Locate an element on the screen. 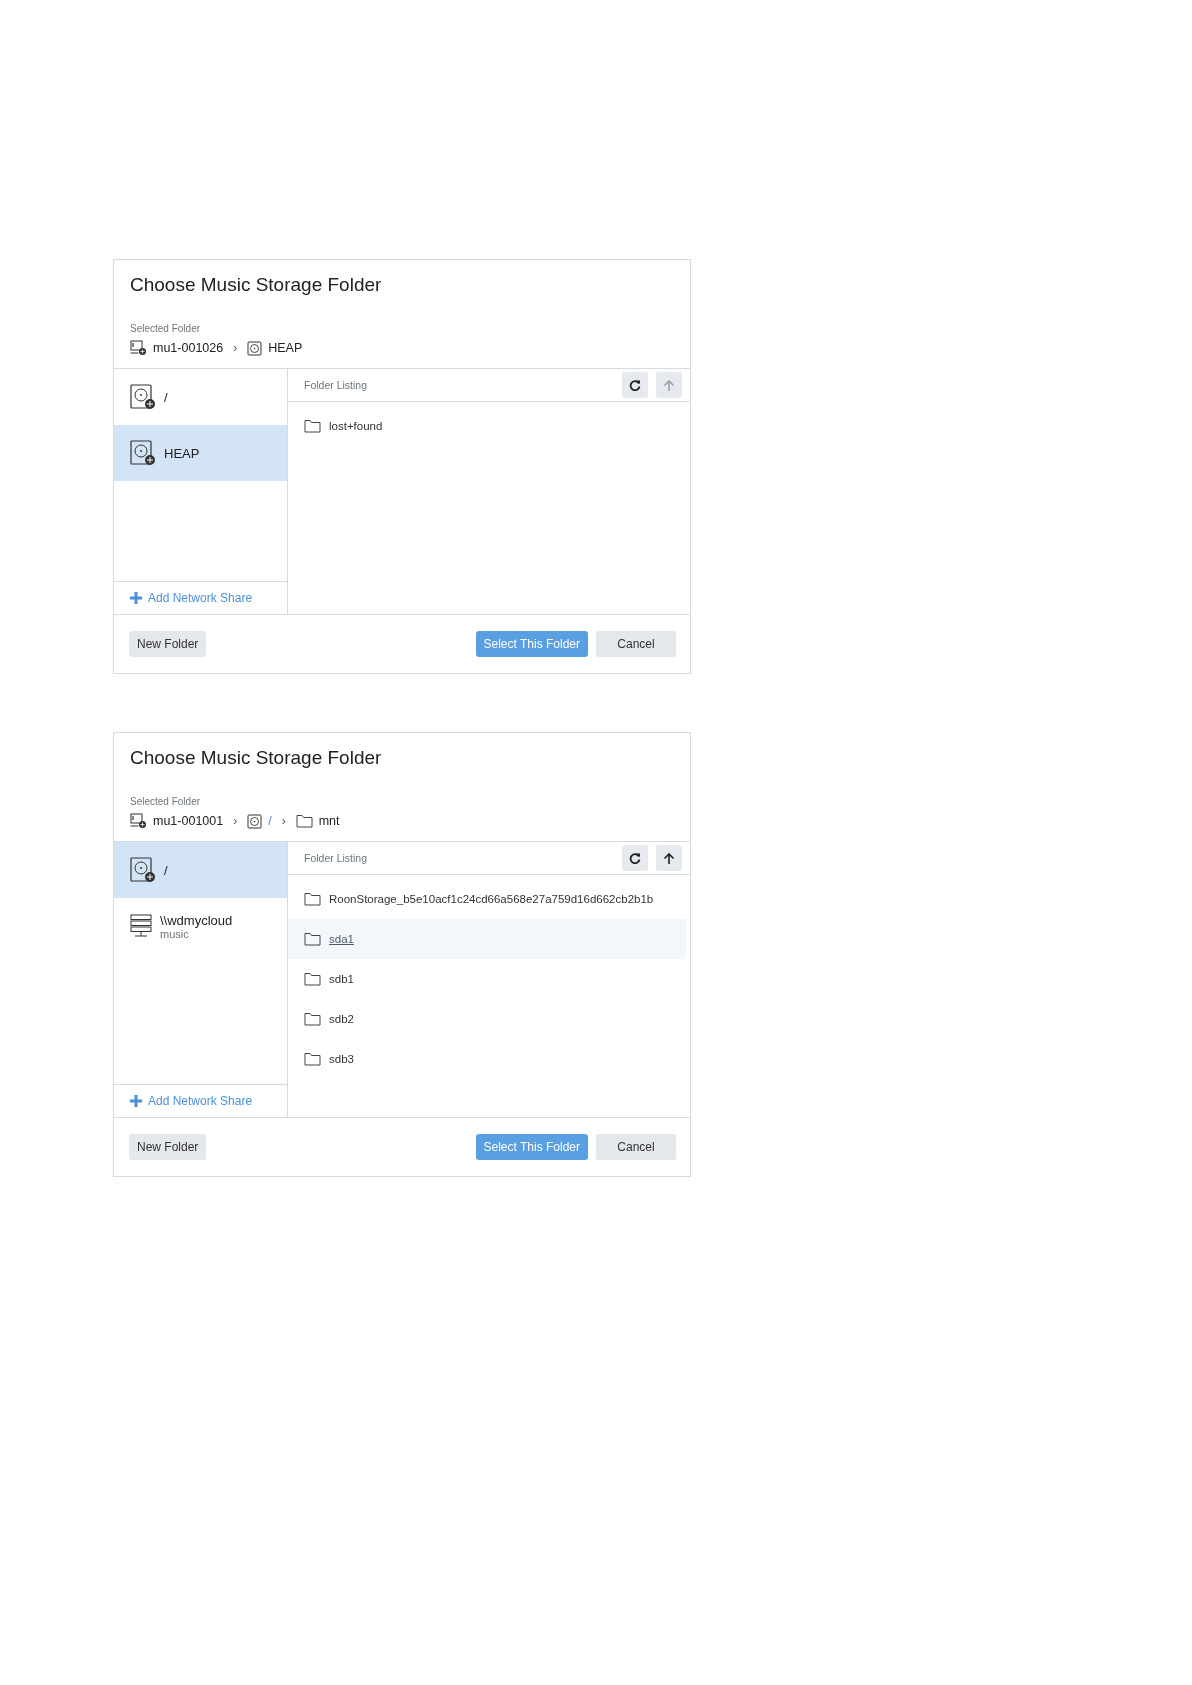 This screenshot has height=1685, width=1192. source-subtitle: music is located at coordinates (174, 933).